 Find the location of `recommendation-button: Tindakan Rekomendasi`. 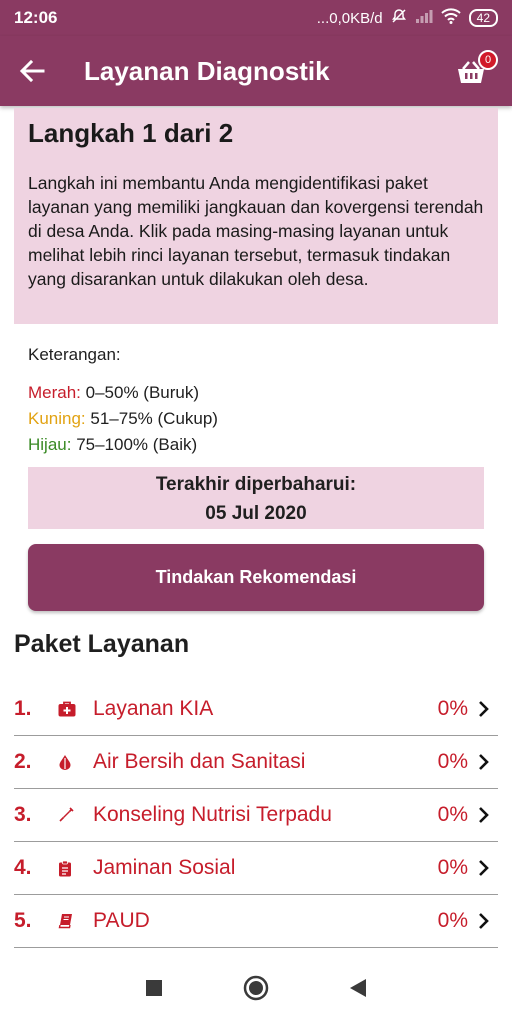

recommendation-button: Tindakan Rekomendasi is located at coordinates (256, 577).